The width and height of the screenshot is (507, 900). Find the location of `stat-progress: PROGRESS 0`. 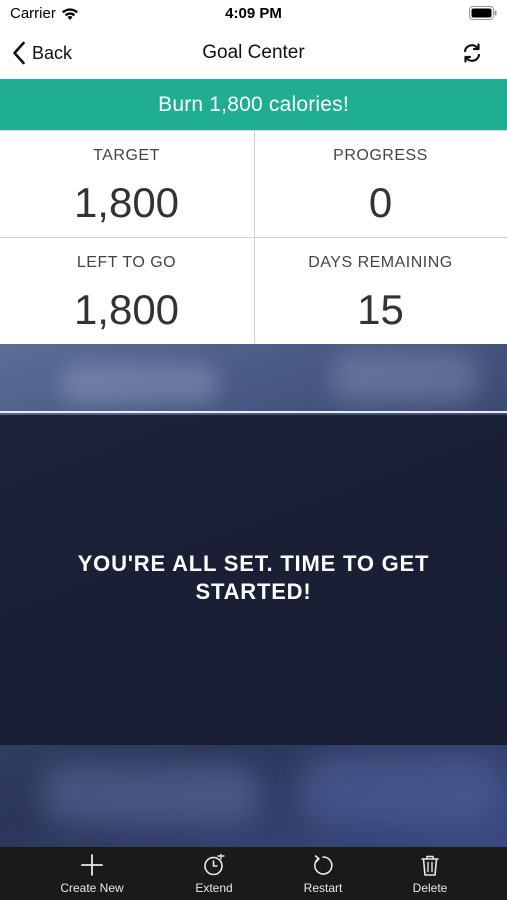

stat-progress: PROGRESS 0 is located at coordinates (380, 184).